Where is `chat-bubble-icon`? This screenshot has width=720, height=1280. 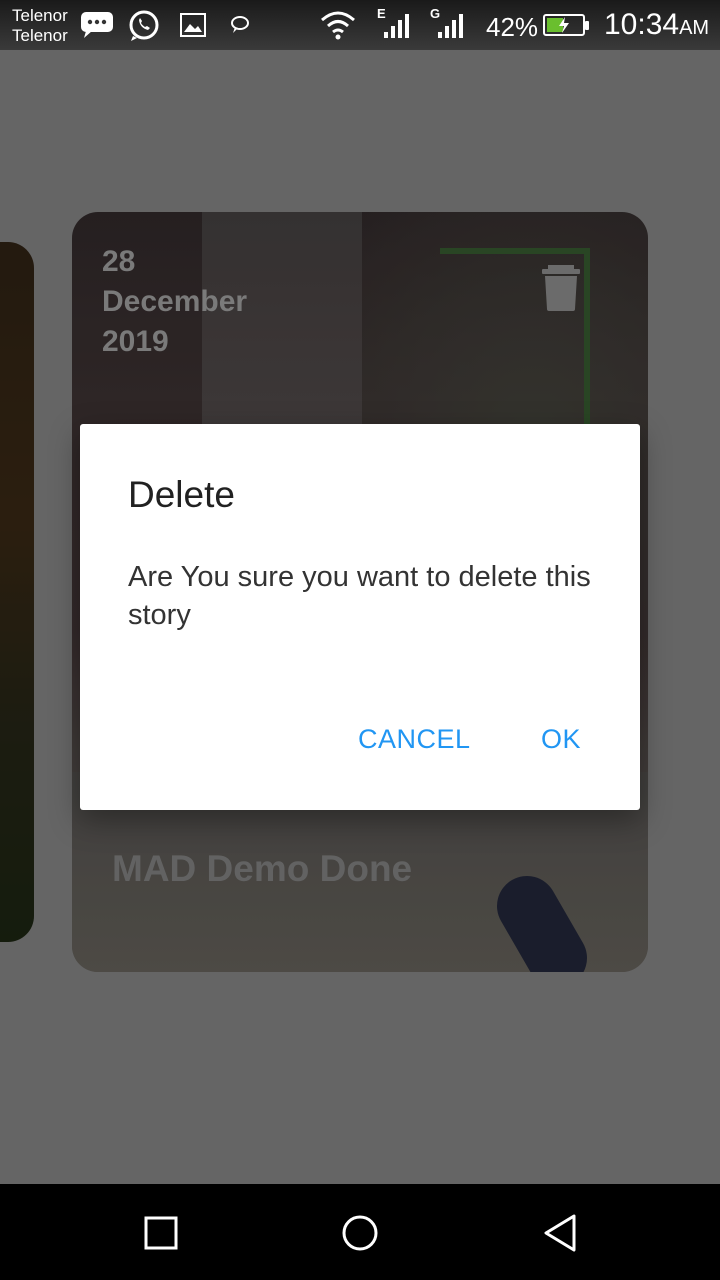
chat-bubble-icon is located at coordinates (97, 25).